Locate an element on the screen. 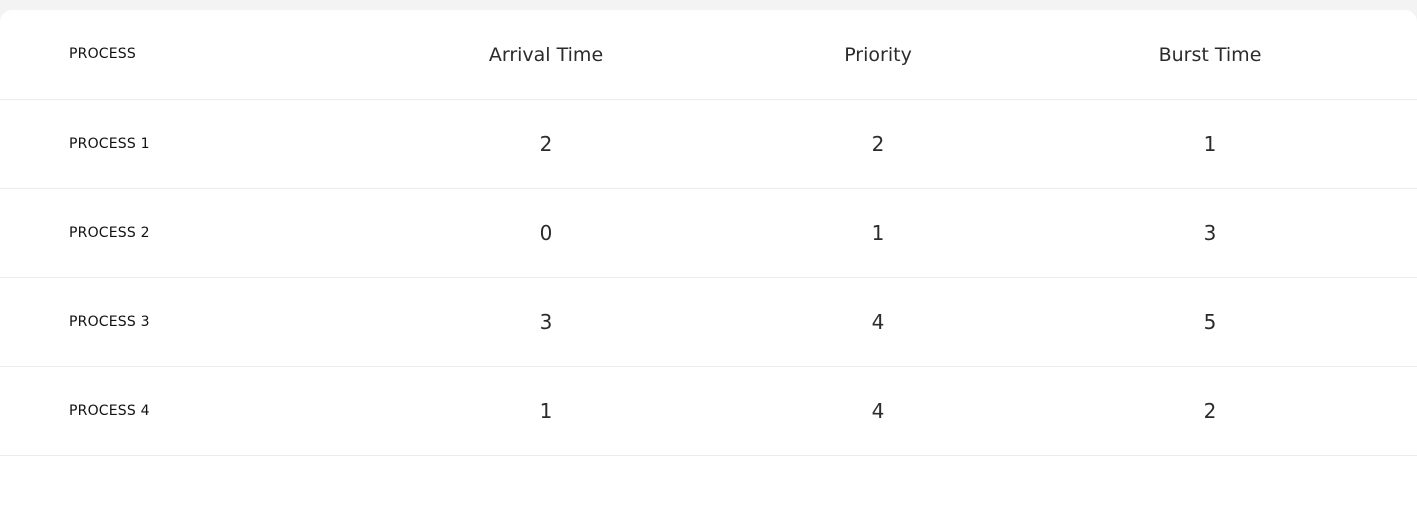  process-name-cell: PROCESS 3 is located at coordinates (190, 322).